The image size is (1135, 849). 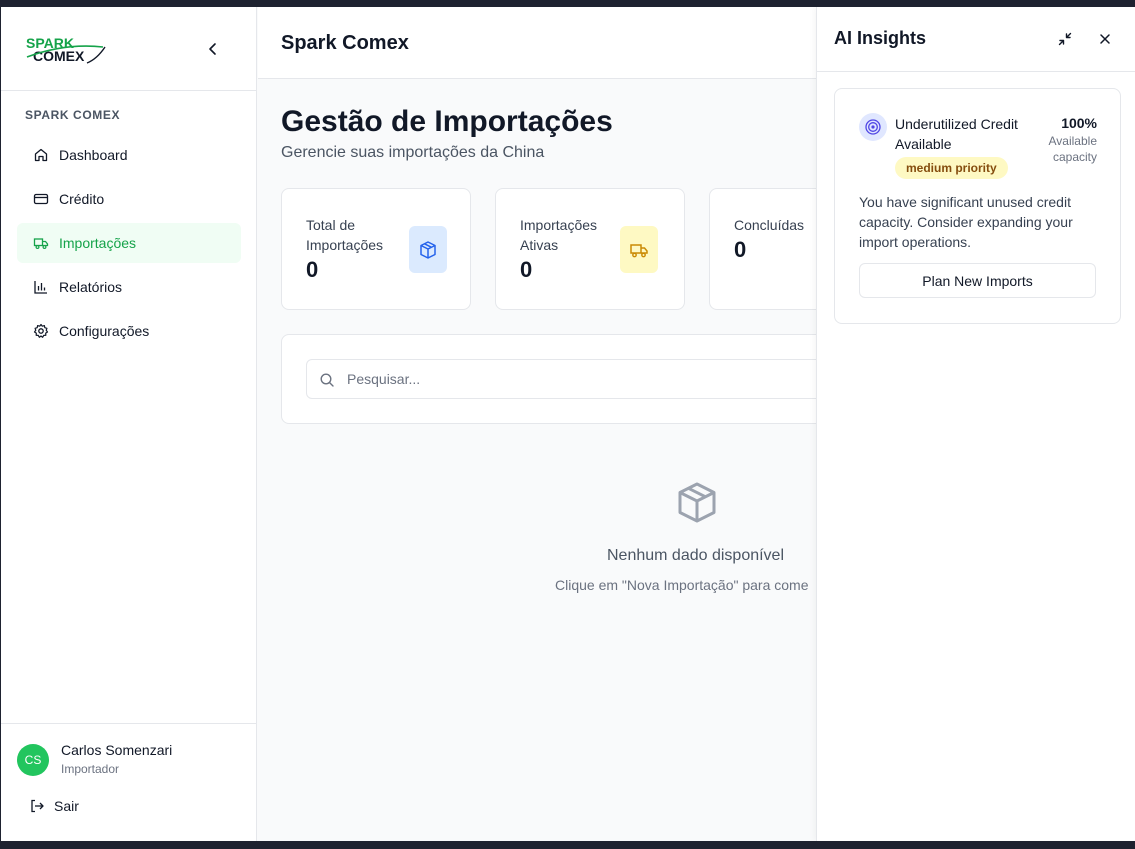 What do you see at coordinates (880, 38) in the screenshot?
I see `ai-panel-title: AI Insights` at bounding box center [880, 38].